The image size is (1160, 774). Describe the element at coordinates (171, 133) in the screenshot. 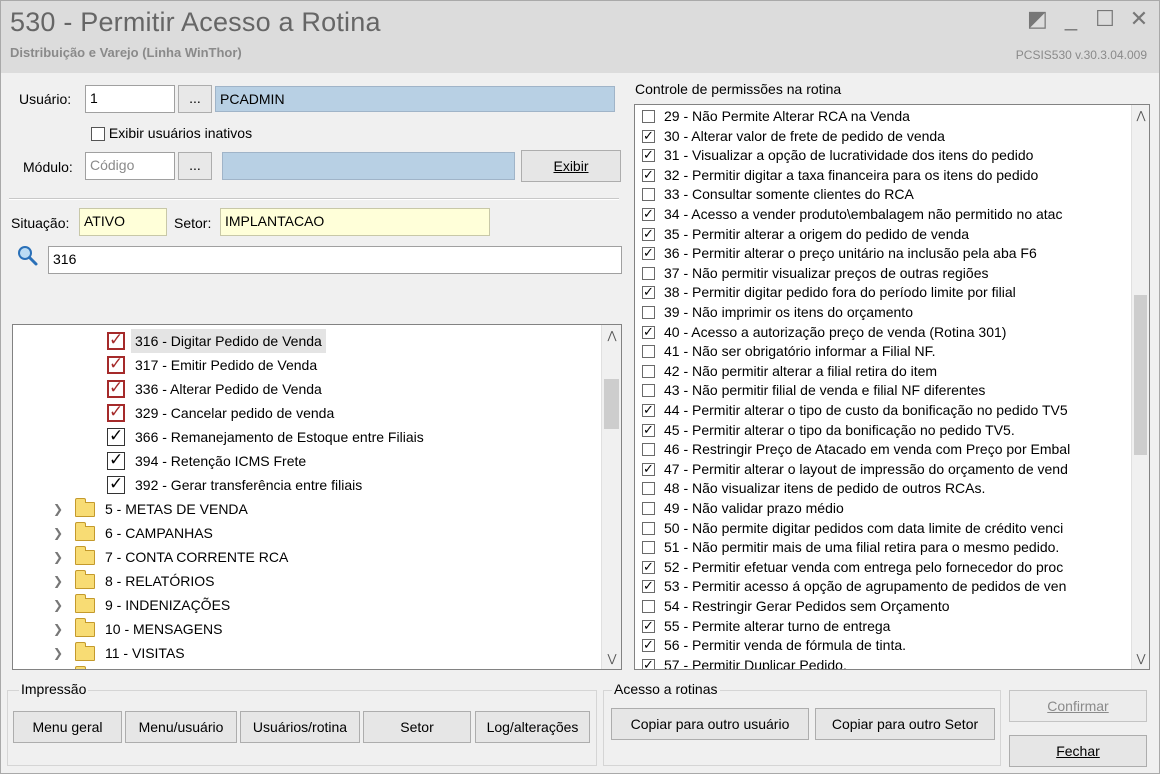

I see `show-inactive-option: Exibir usuários inativos` at that location.